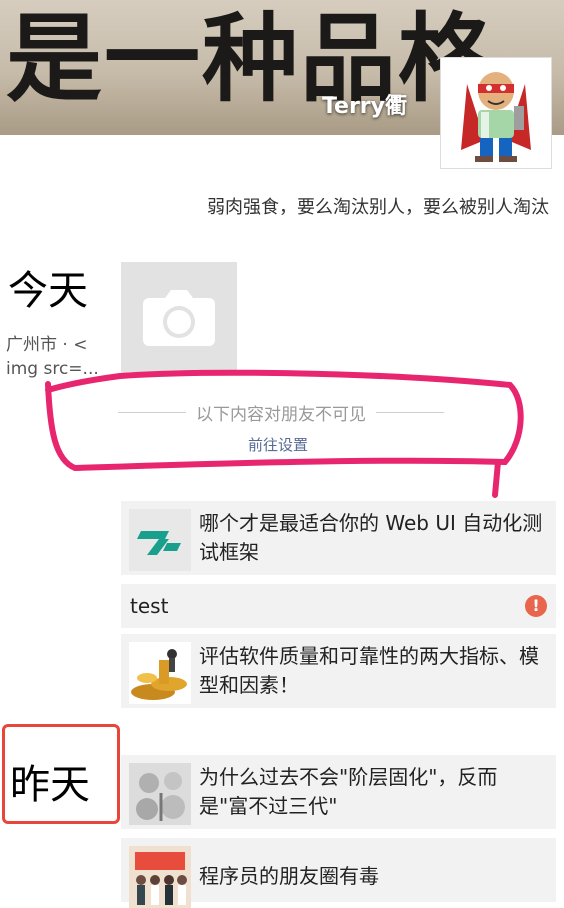  What do you see at coordinates (496, 117) in the screenshot?
I see `superhero-avatar-icon` at bounding box center [496, 117].